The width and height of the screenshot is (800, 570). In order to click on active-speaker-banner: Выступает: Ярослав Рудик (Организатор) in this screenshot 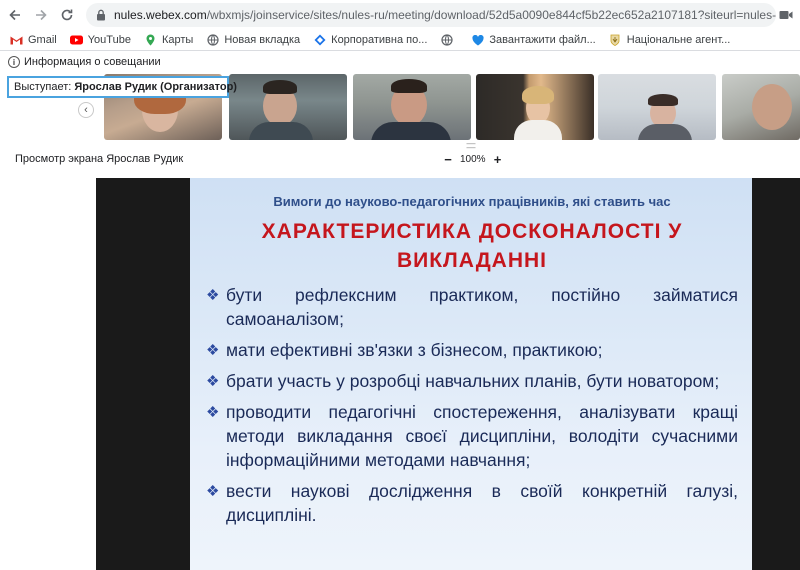, I will do `click(122, 87)`.